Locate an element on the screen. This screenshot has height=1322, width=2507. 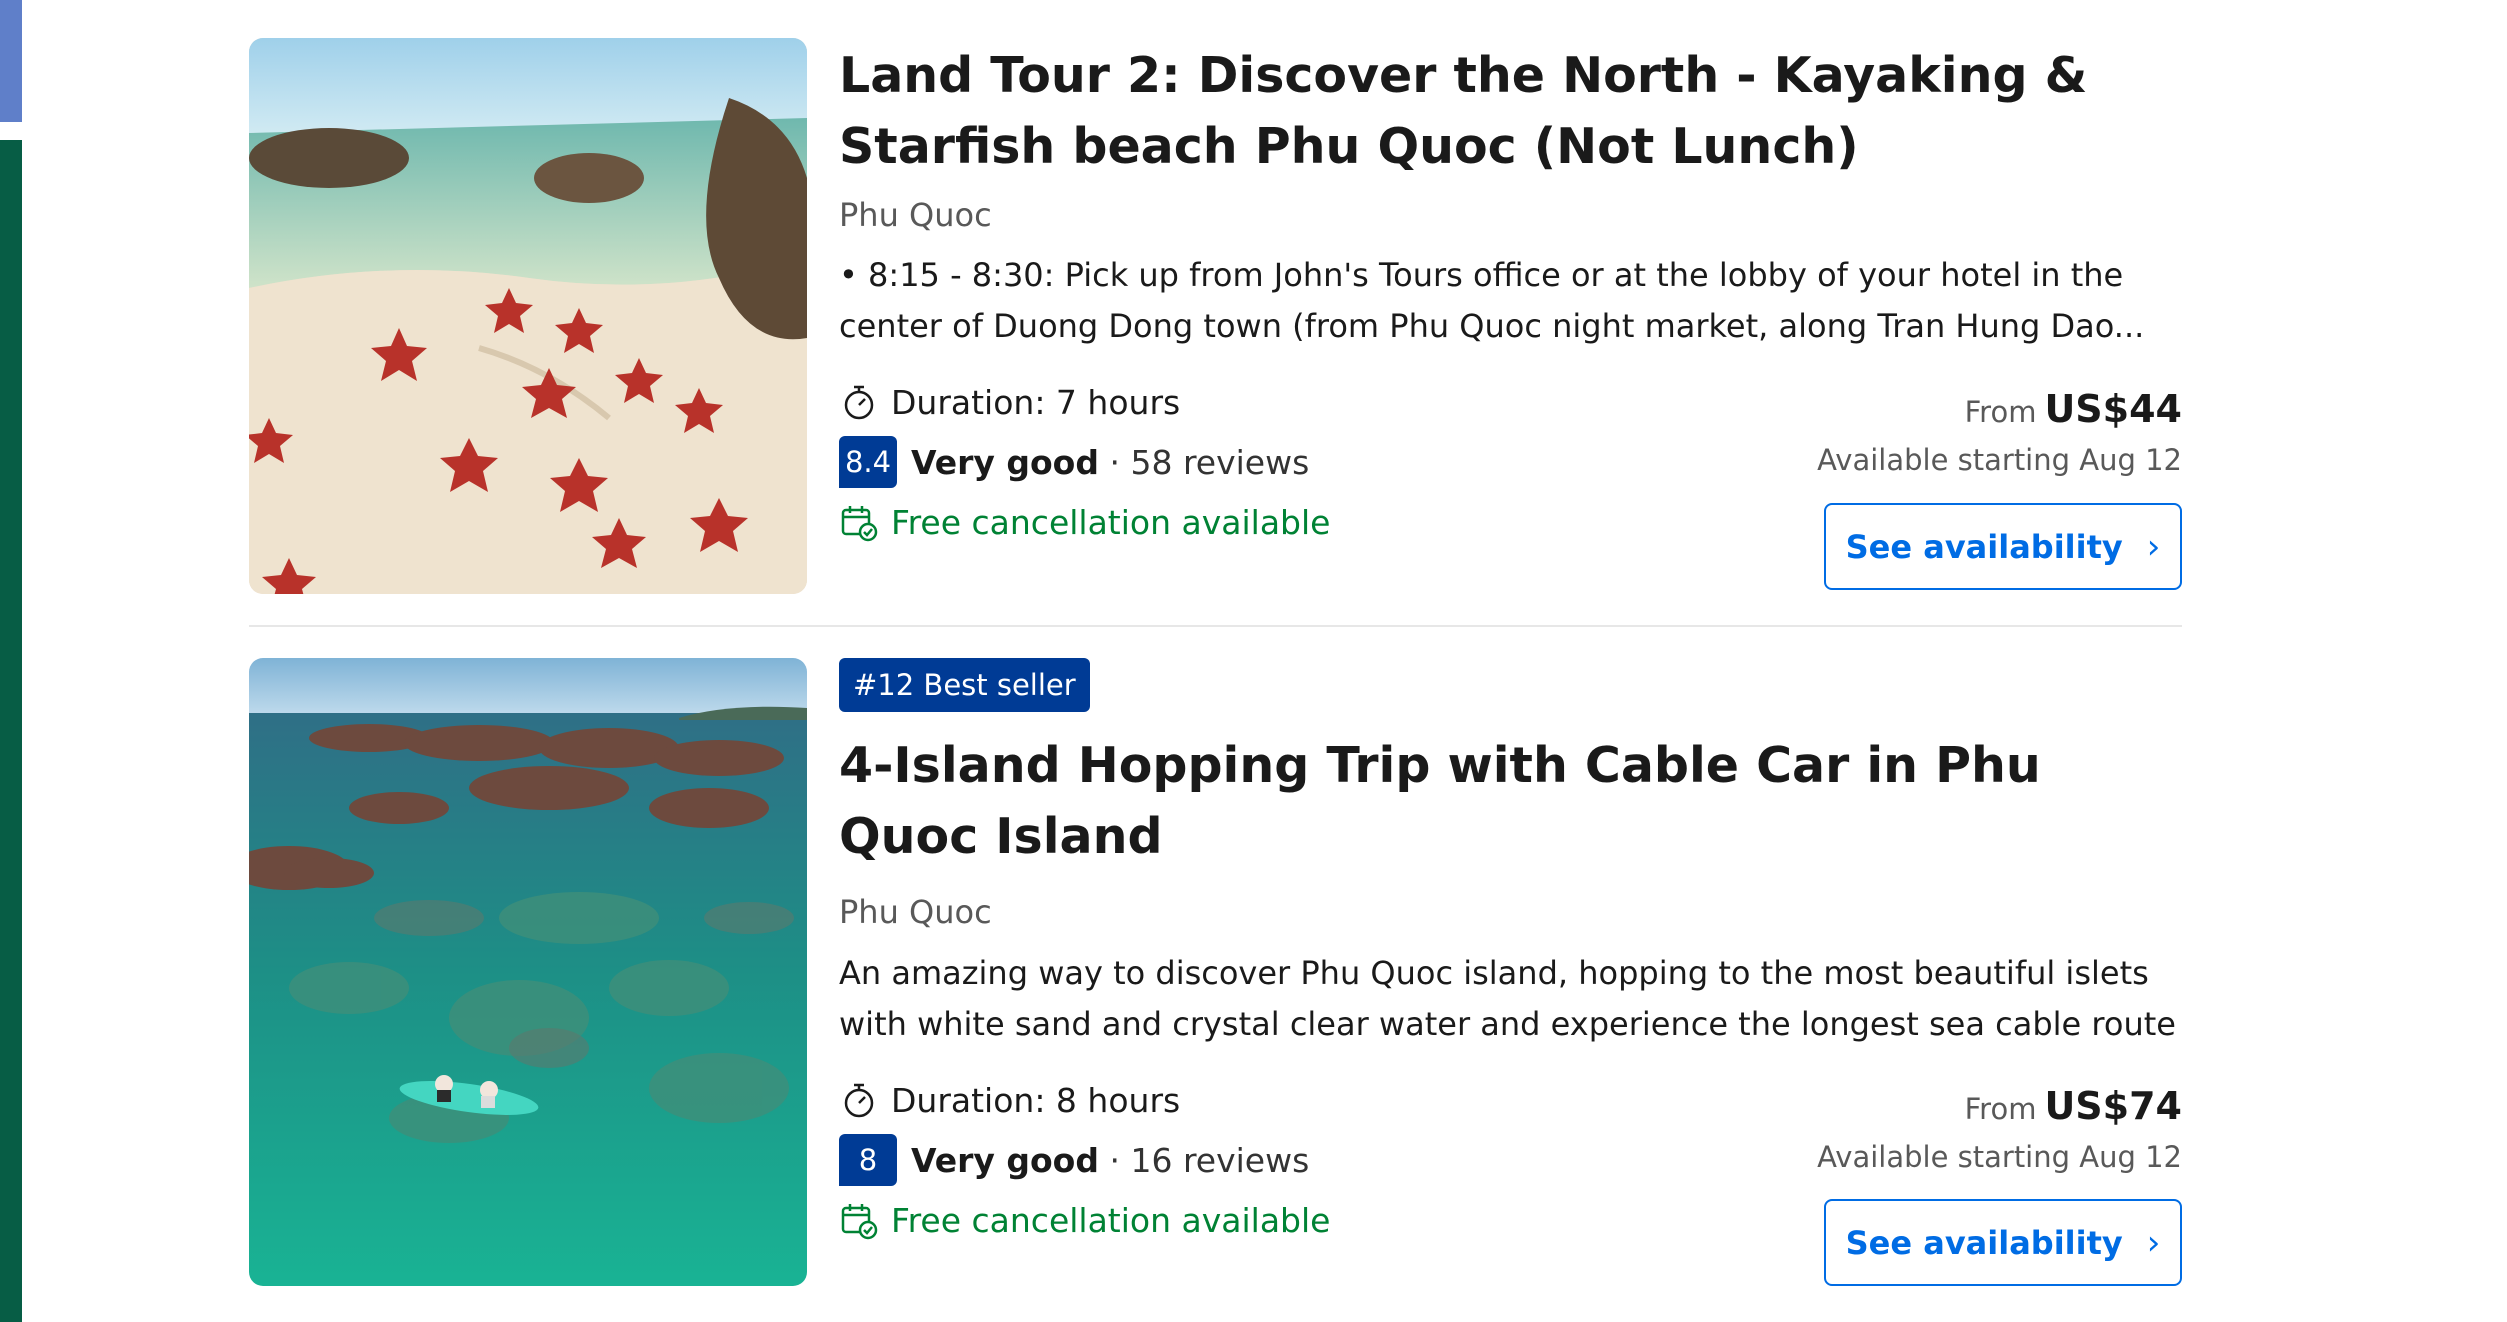
starfish-beach-image is located at coordinates (528, 316).